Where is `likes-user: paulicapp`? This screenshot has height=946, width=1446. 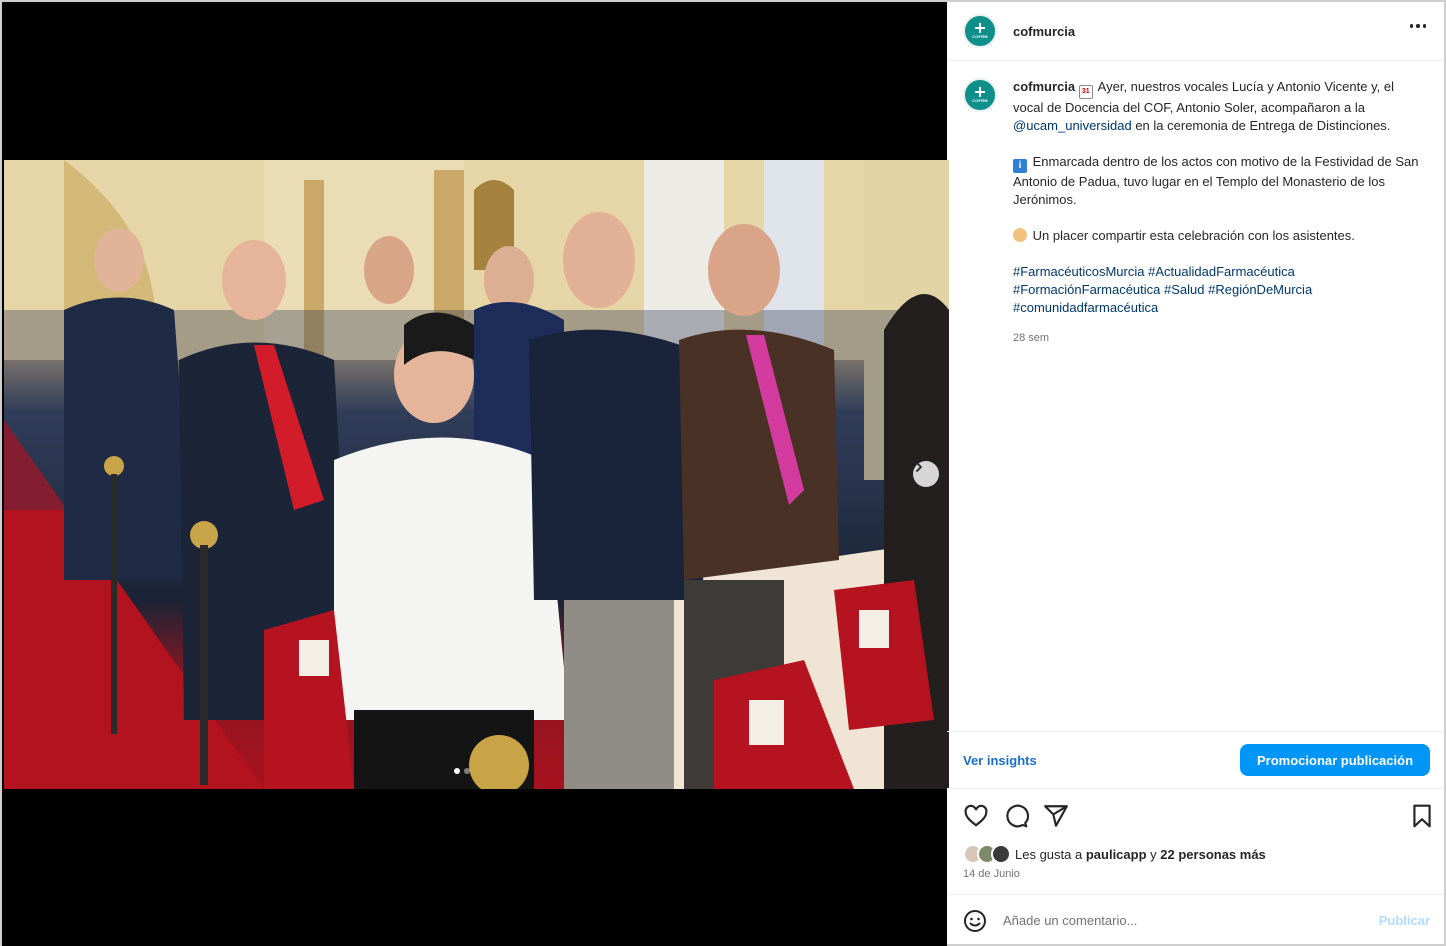
likes-user: paulicapp is located at coordinates (1116, 854).